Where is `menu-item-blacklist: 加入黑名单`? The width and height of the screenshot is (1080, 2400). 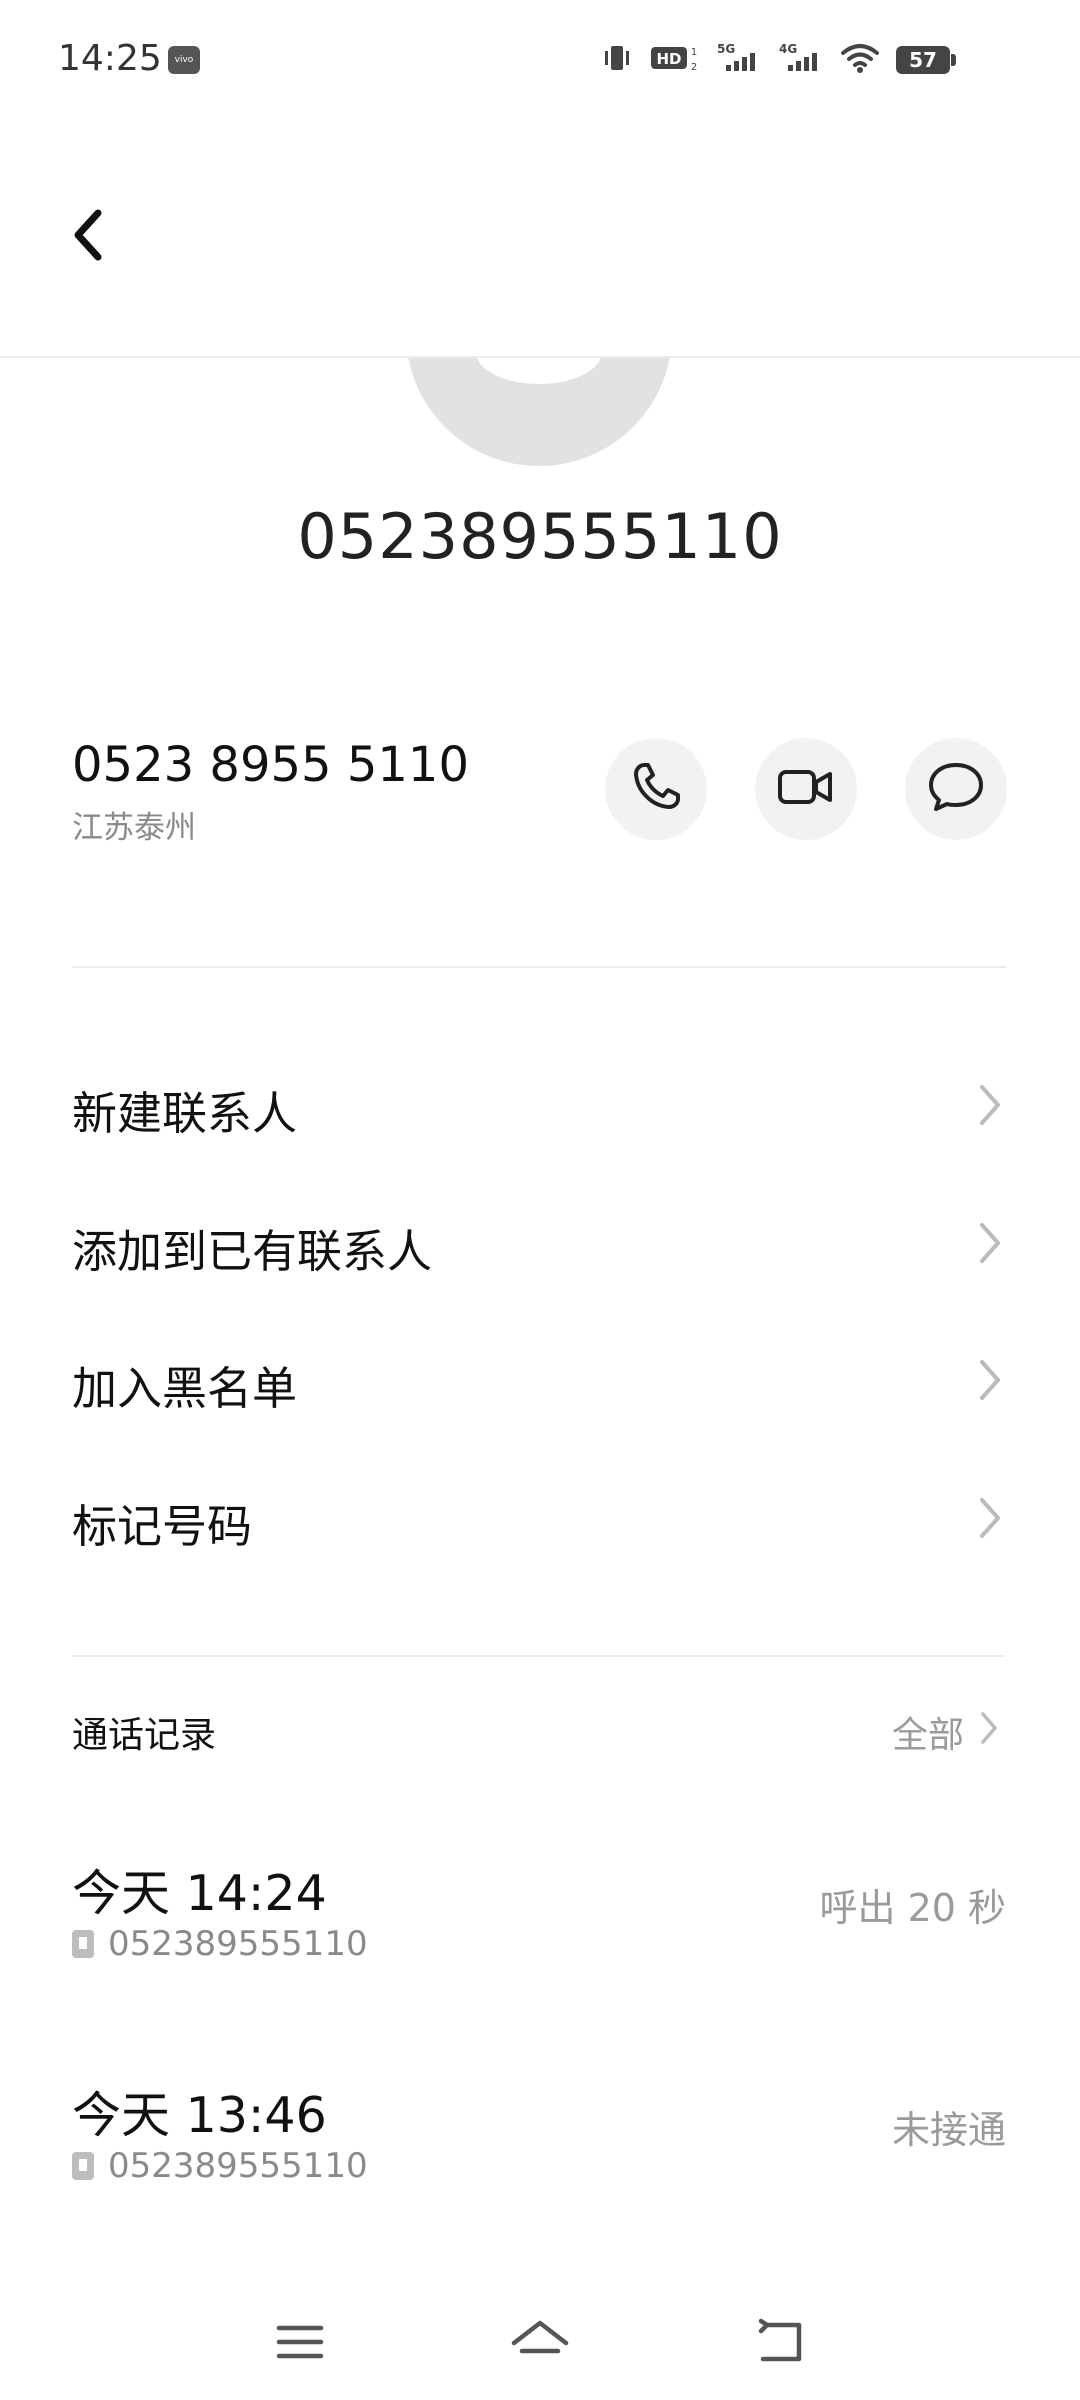 menu-item-blacklist: 加入黑名单 is located at coordinates (540, 1380).